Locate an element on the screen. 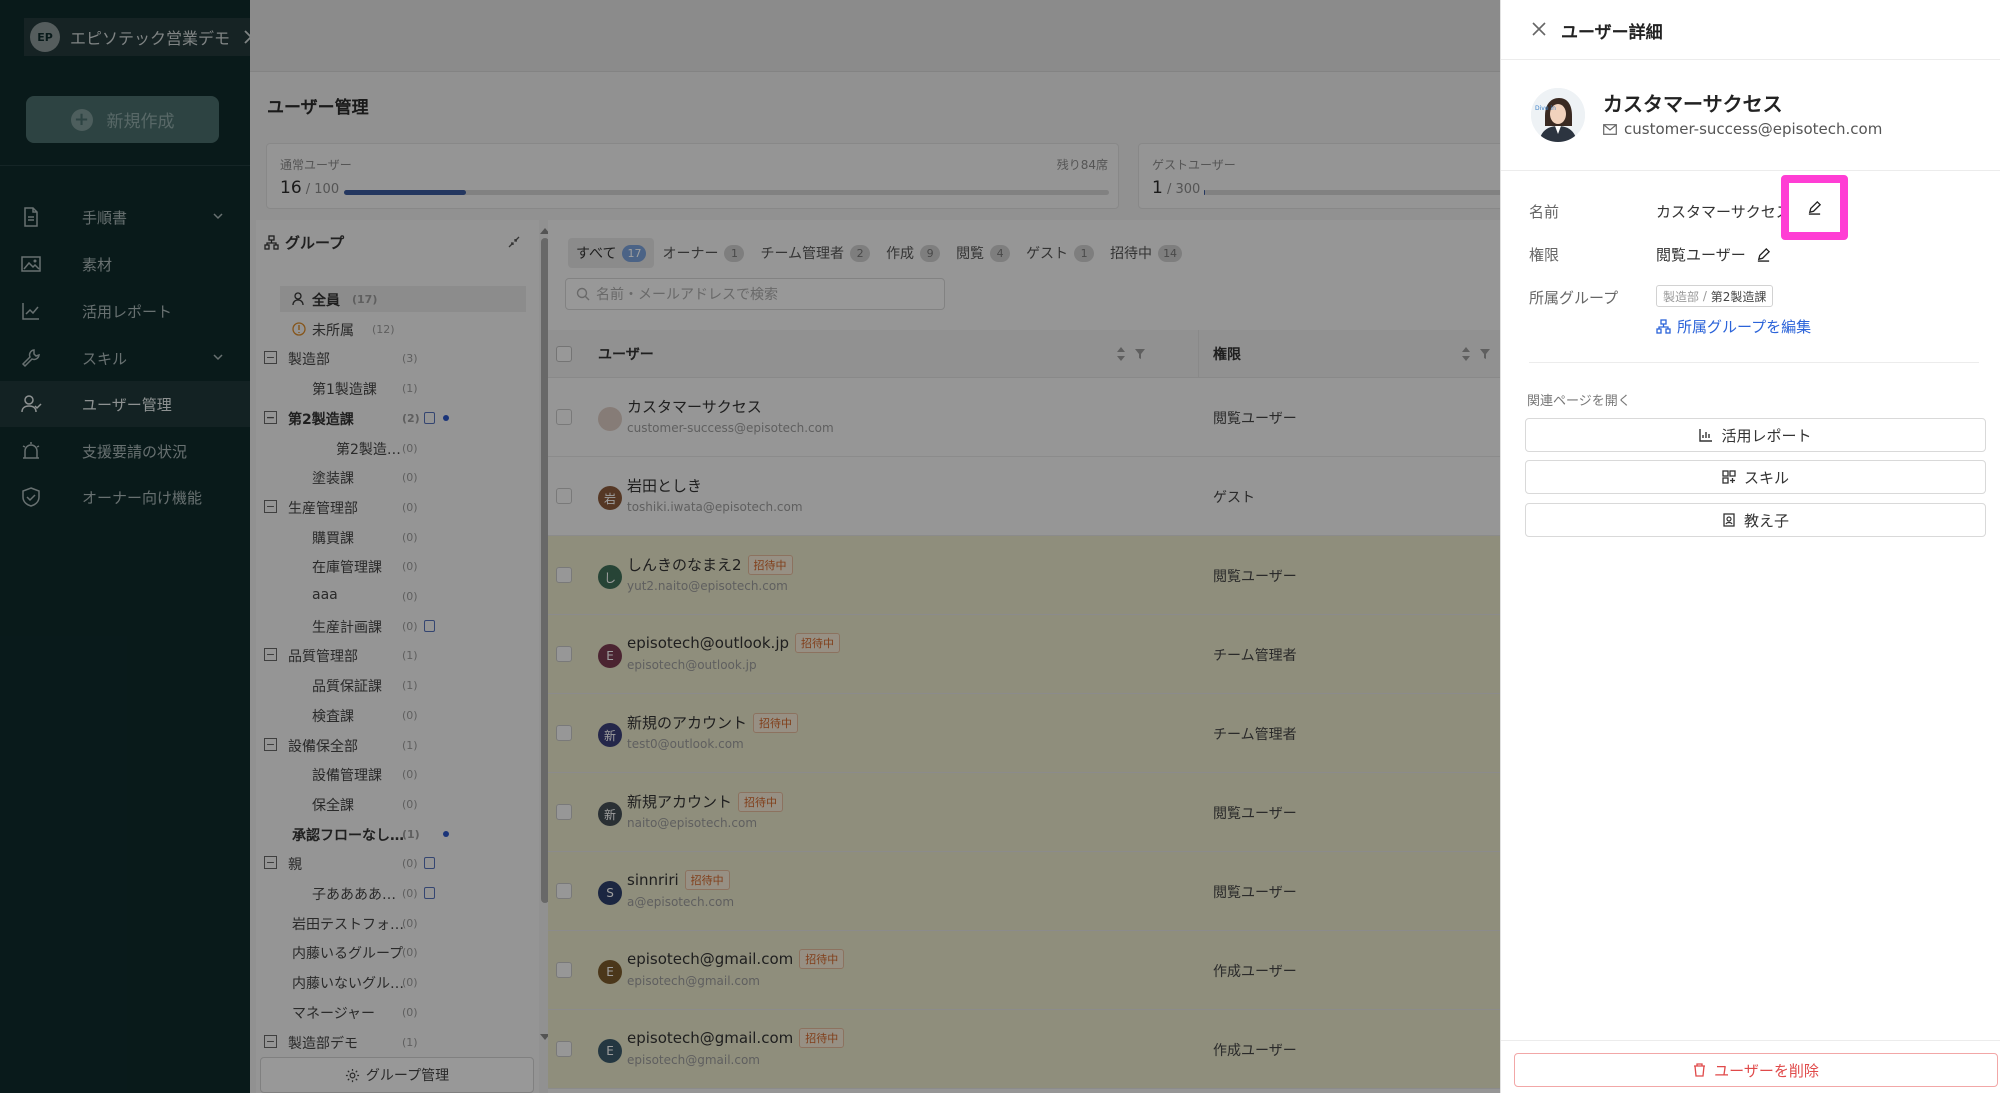 The height and width of the screenshot is (1093, 2000). user-email-text: customer-success@episotech.com is located at coordinates (1753, 129).